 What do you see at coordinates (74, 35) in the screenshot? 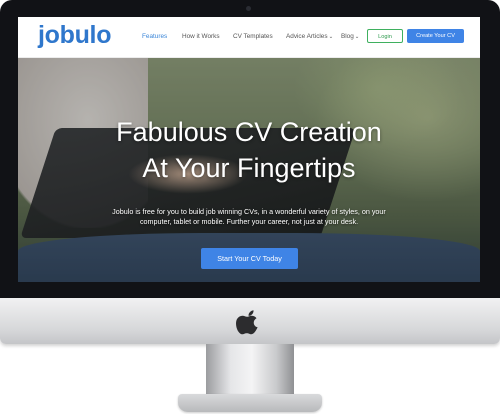
I see `brand-logo: jobulo` at bounding box center [74, 35].